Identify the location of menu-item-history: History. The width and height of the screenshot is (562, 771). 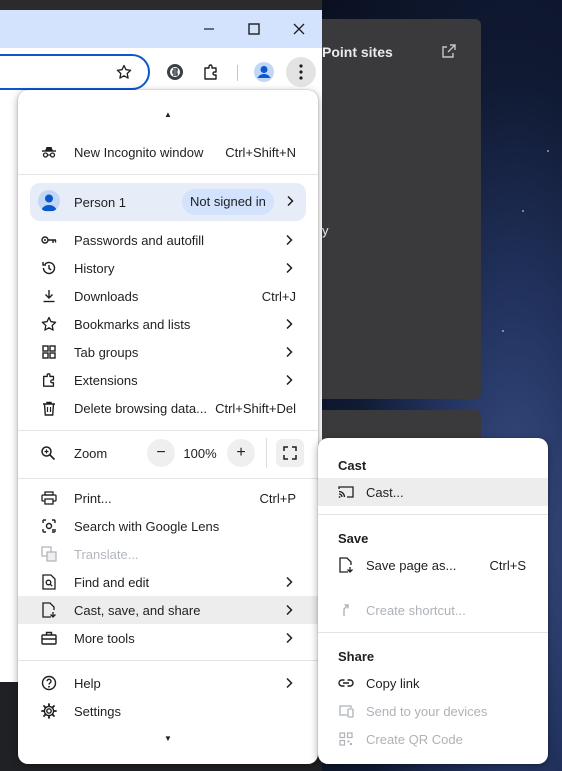
(168, 268).